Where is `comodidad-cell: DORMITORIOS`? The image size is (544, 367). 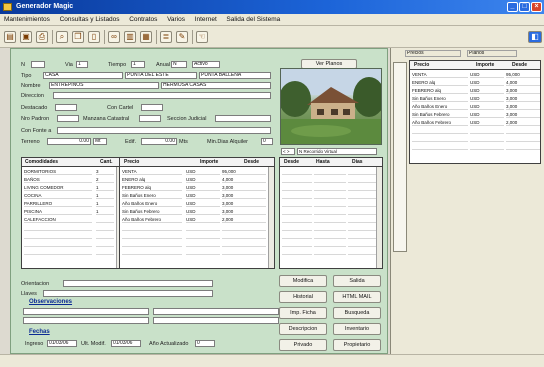
comodidad-cell: DORMITORIOS is located at coordinates (58, 172).